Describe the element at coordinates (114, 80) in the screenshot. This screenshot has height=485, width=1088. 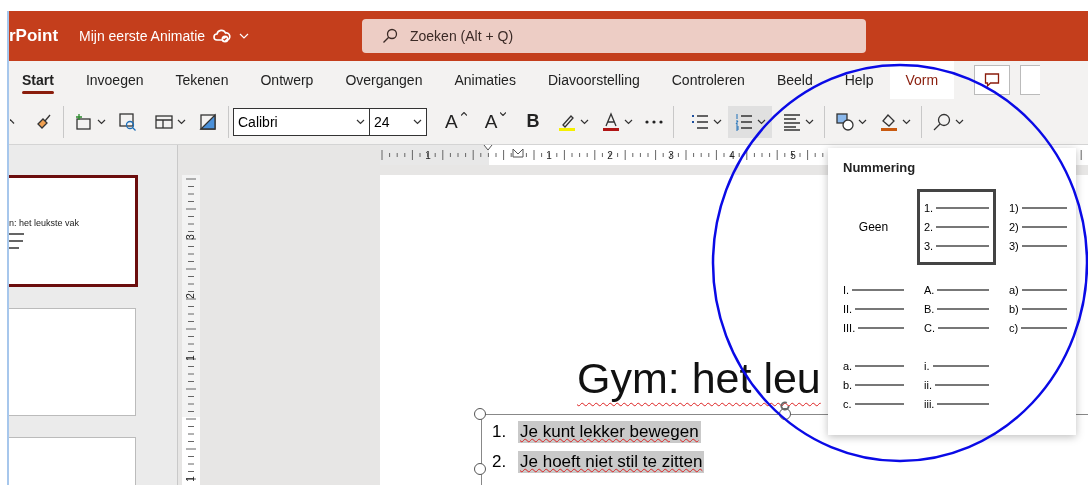
I see `ribbon-tab: Invoegen` at that location.